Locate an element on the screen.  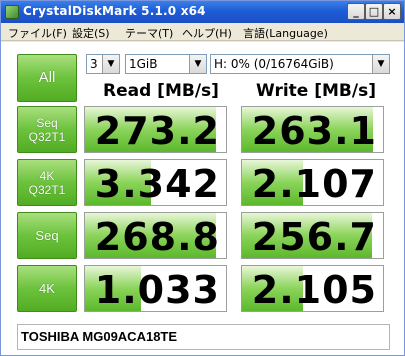
menu-help: ヘルプ(H) is located at coordinates (207, 33).